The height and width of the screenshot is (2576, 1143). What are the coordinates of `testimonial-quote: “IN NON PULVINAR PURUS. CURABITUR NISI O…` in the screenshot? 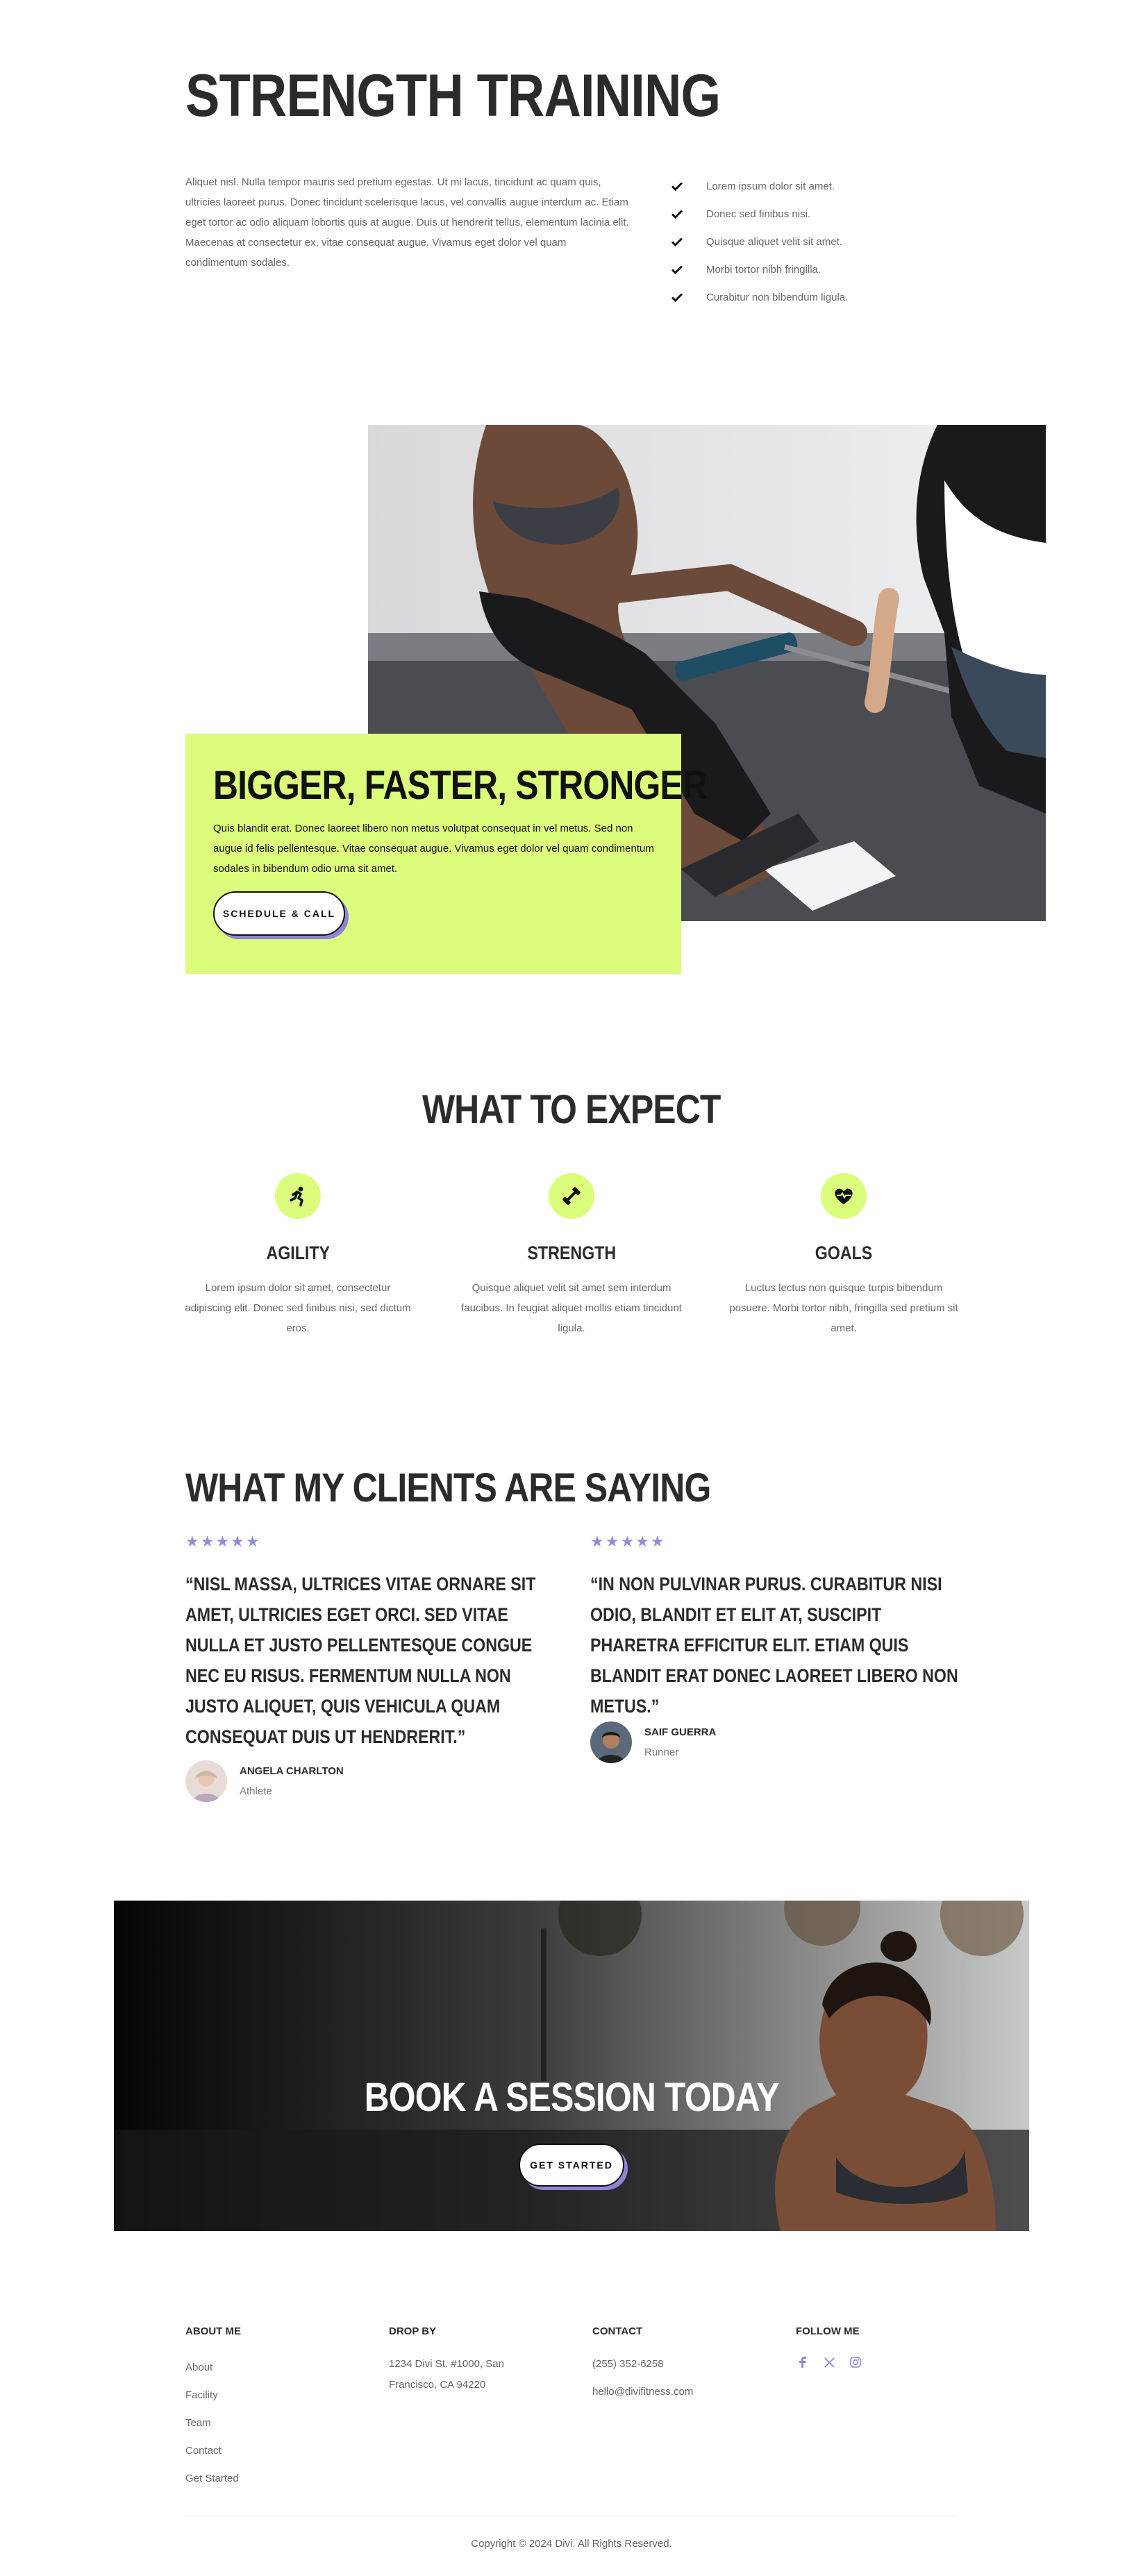 It's located at (774, 1645).